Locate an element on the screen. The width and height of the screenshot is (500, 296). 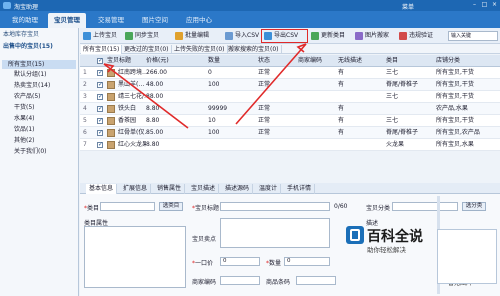
arrow-to-checkbox is located at coordinates (146, 96).